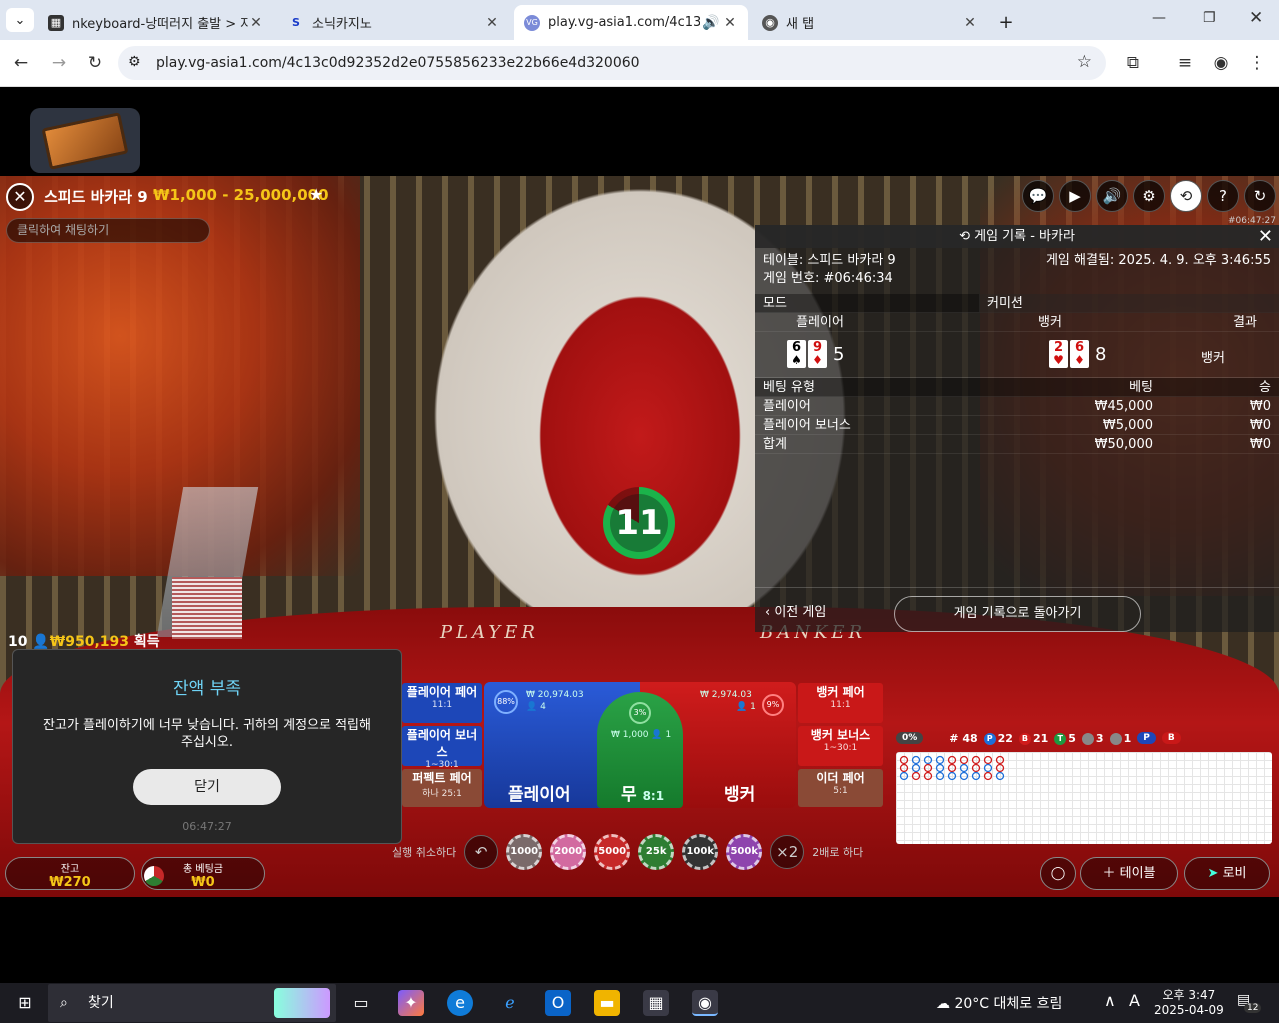 The image size is (1279, 1023). Describe the element at coordinates (705, 1003) in the screenshot. I see `chrome-icon: ◉` at that location.